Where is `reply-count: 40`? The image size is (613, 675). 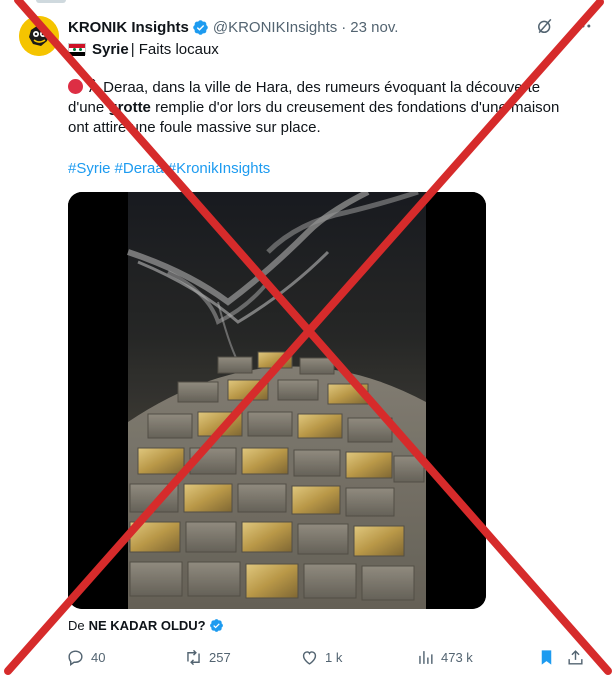 reply-count: 40 is located at coordinates (98, 657).